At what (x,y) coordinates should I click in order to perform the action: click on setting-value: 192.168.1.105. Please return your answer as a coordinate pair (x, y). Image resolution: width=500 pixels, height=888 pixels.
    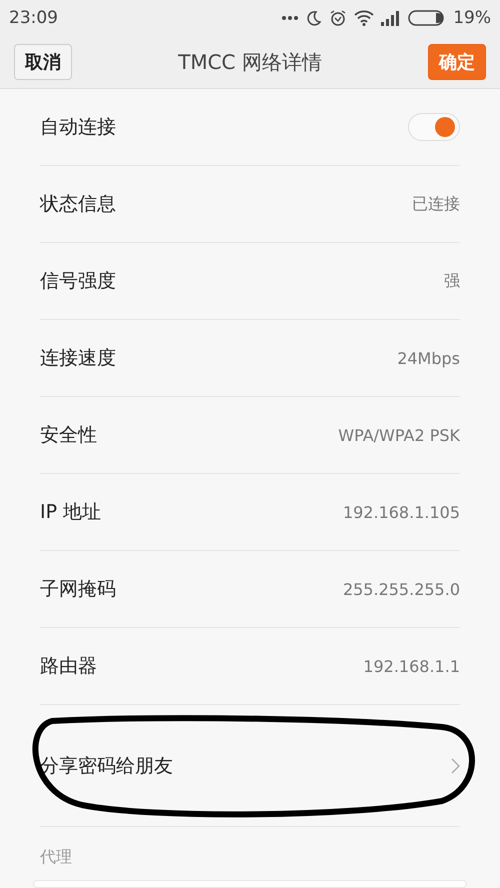
    Looking at the image, I should click on (401, 512).